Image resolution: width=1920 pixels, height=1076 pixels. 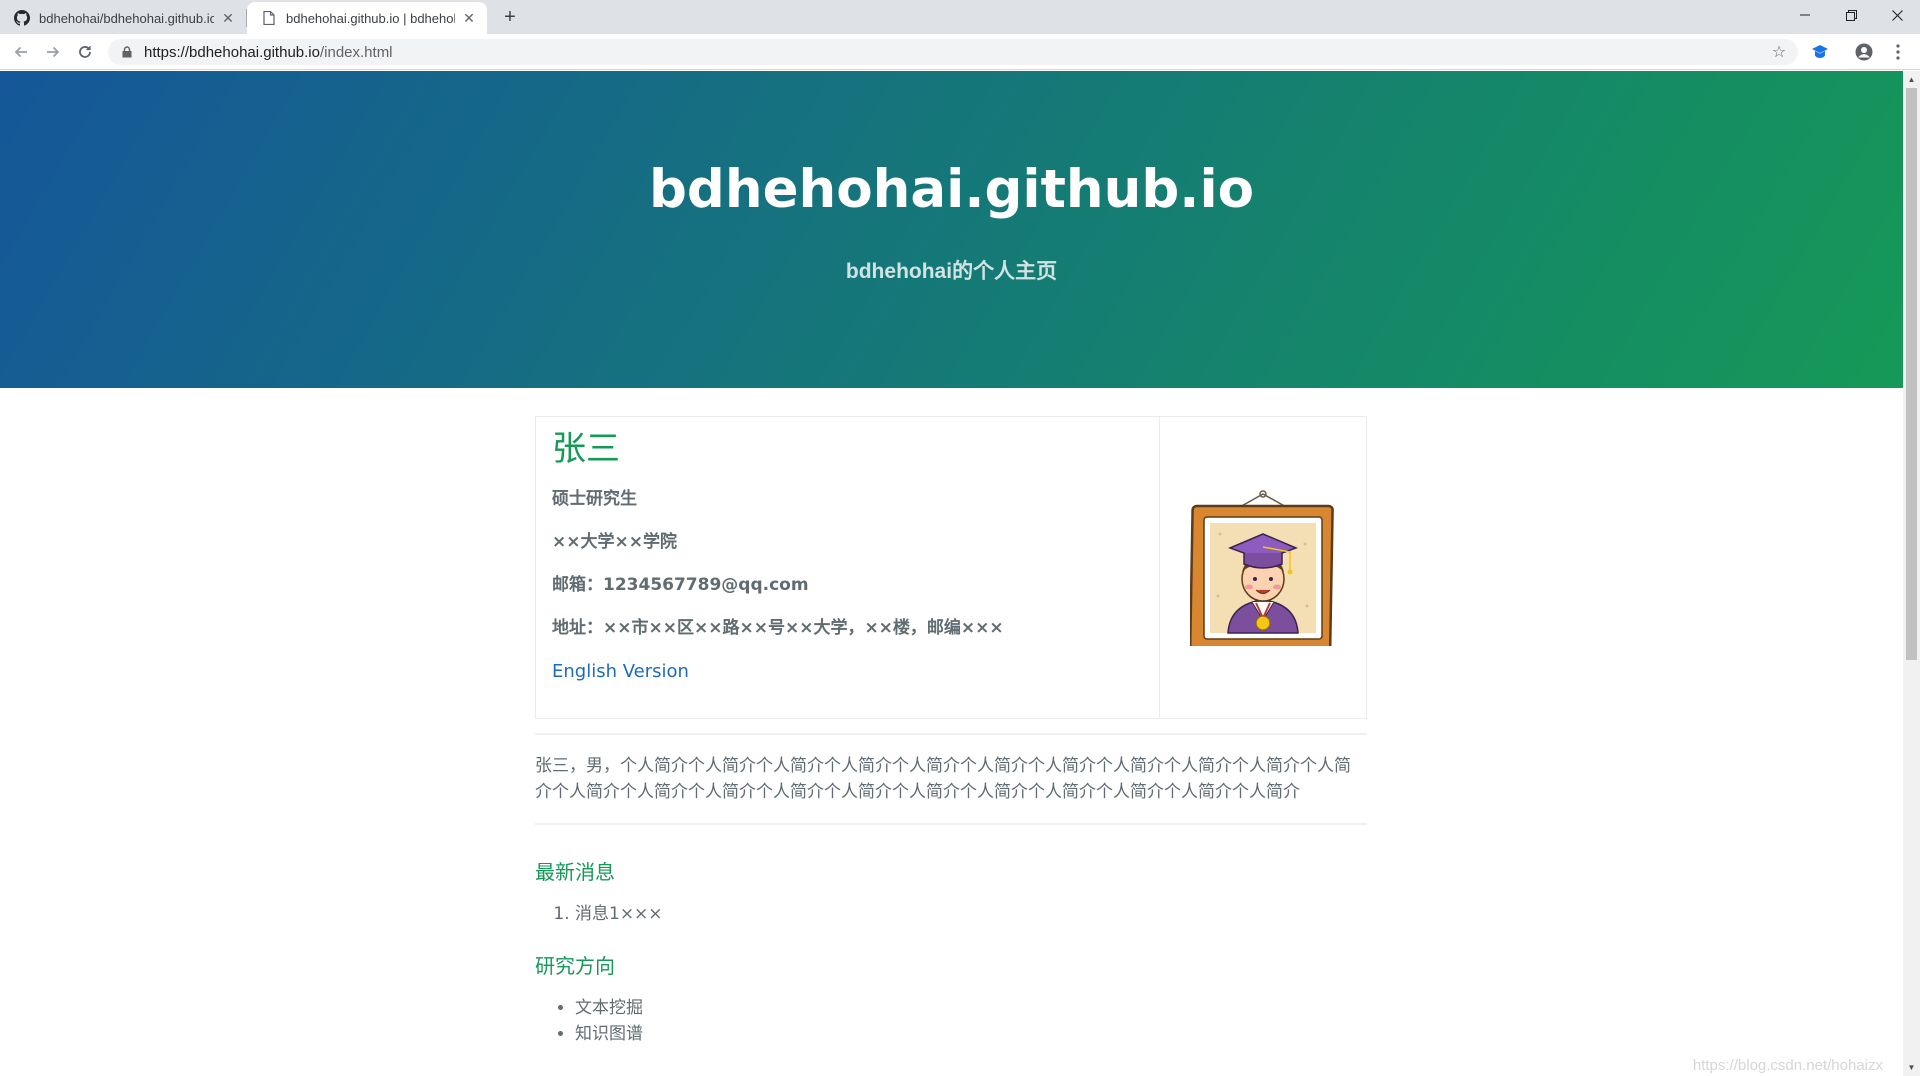 I want to click on news-item: 消息1×××, so click(x=971, y=914).